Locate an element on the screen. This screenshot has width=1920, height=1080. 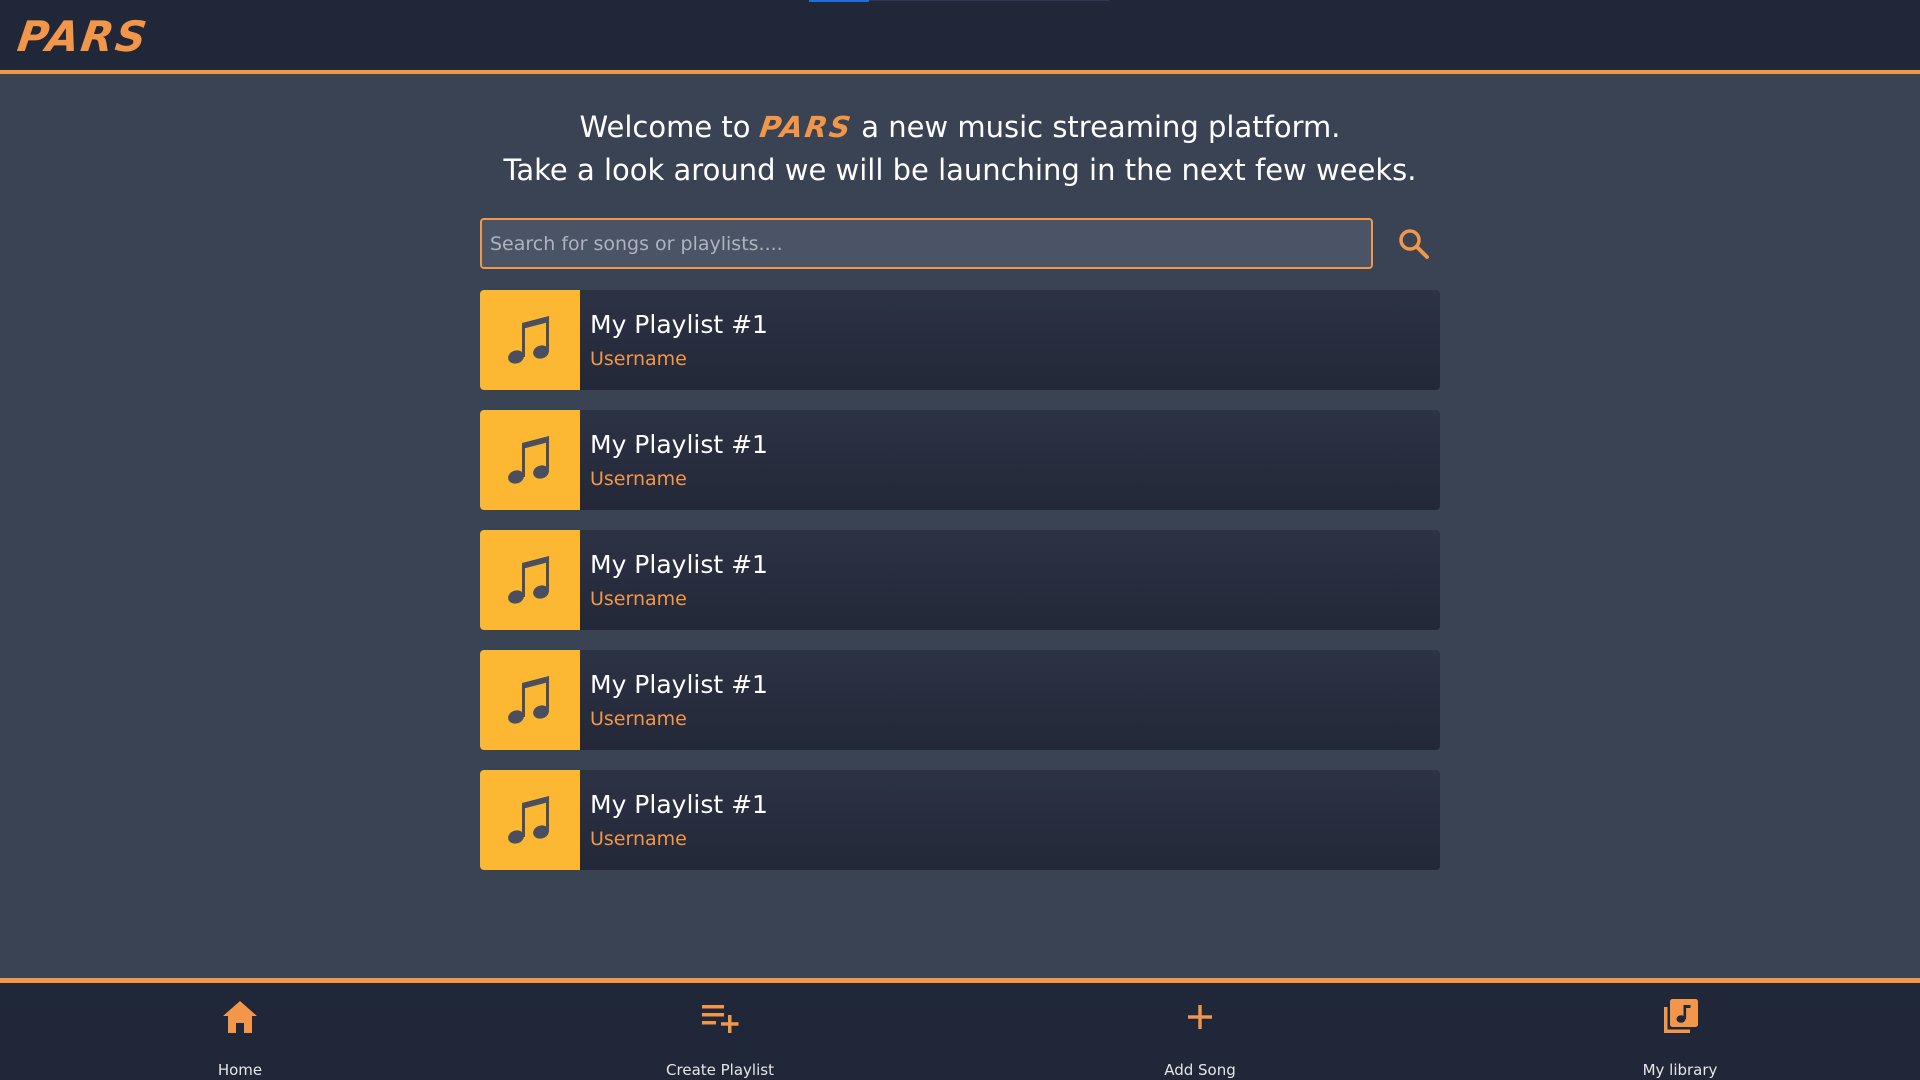
plus-icon is located at coordinates (1200, 1017).